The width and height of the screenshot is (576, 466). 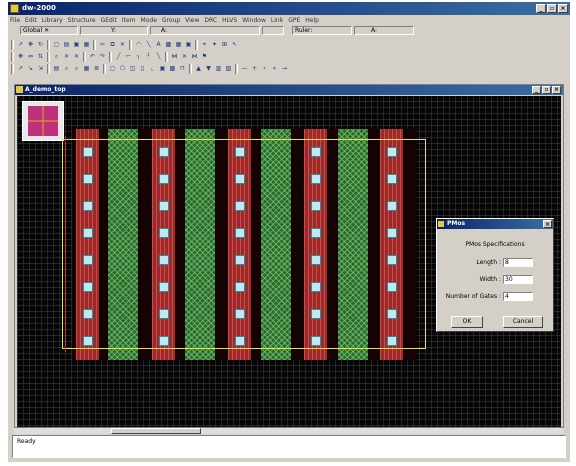 What do you see at coordinates (132, 69) in the screenshot?
I see `frame-icon: ◫` at bounding box center [132, 69].